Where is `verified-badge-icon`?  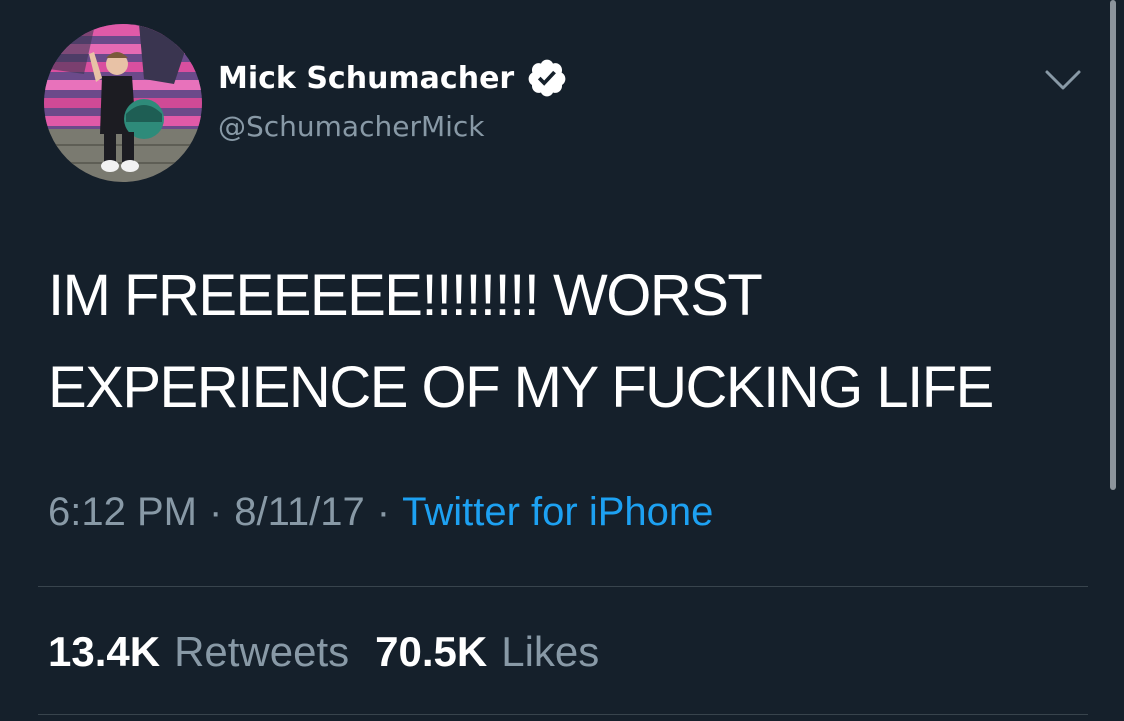
verified-badge-icon is located at coordinates (547, 78).